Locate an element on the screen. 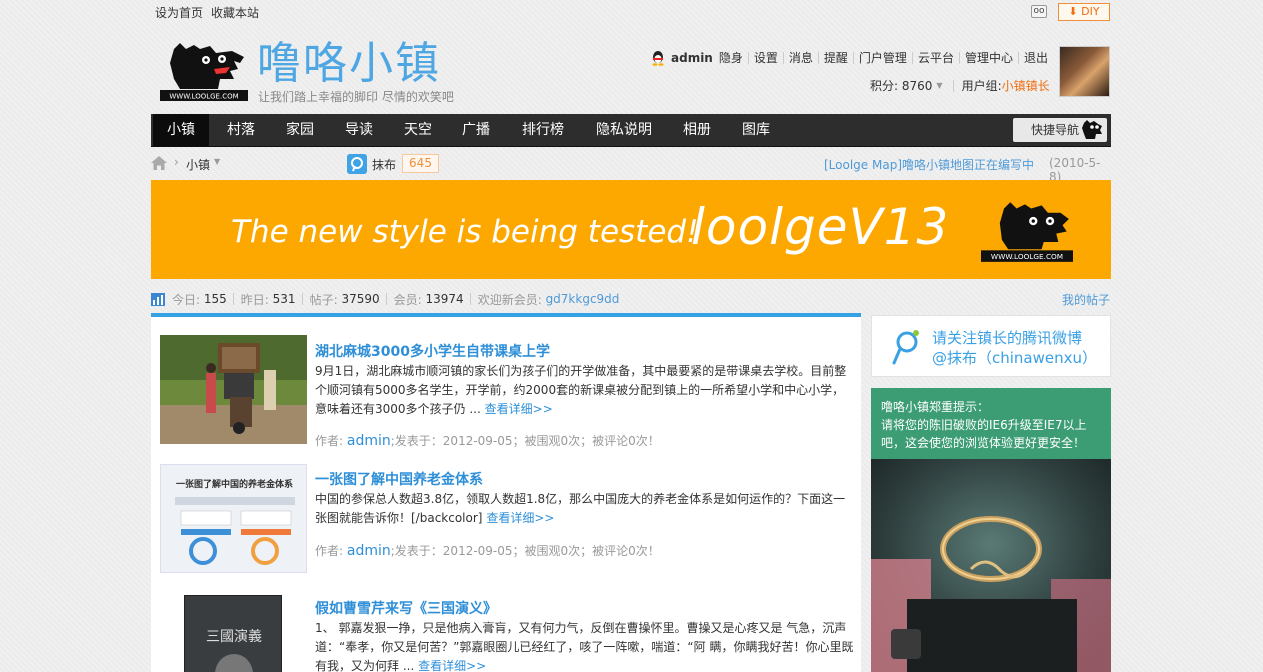 Image resolution: width=1263 pixels, height=672 pixels. banner-tagline: The new style is being tested! is located at coordinates (465, 232).